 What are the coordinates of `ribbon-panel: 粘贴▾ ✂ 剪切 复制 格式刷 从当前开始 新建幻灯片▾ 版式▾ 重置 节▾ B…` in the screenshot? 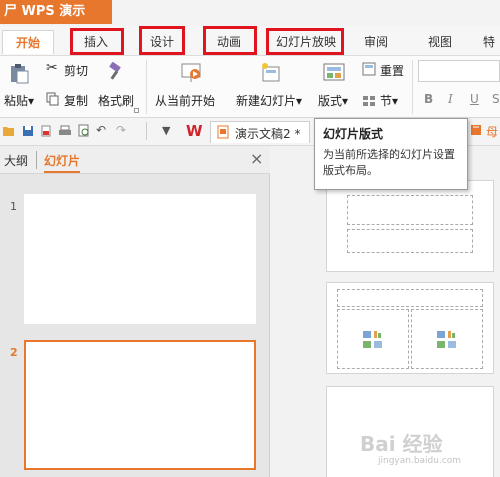 It's located at (250, 87).